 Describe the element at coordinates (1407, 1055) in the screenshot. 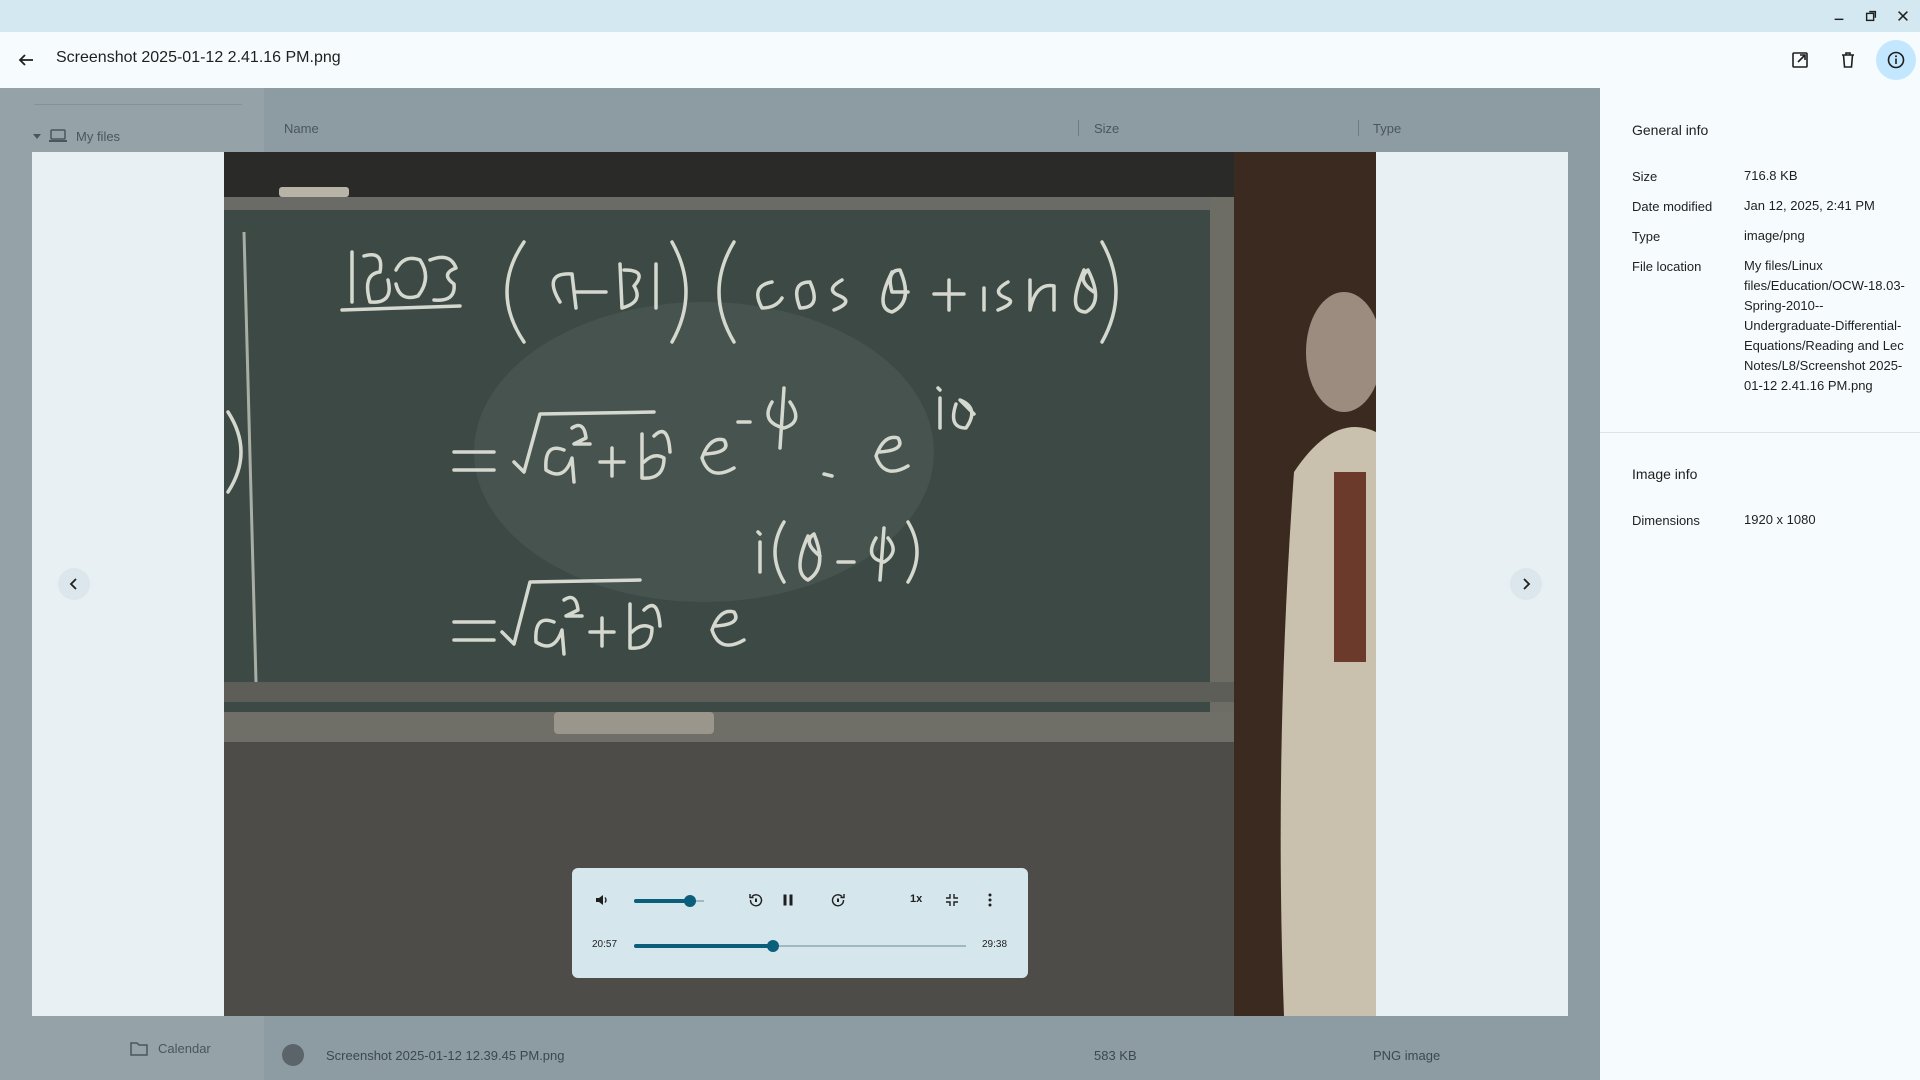

I see `file-type: PNG image` at that location.